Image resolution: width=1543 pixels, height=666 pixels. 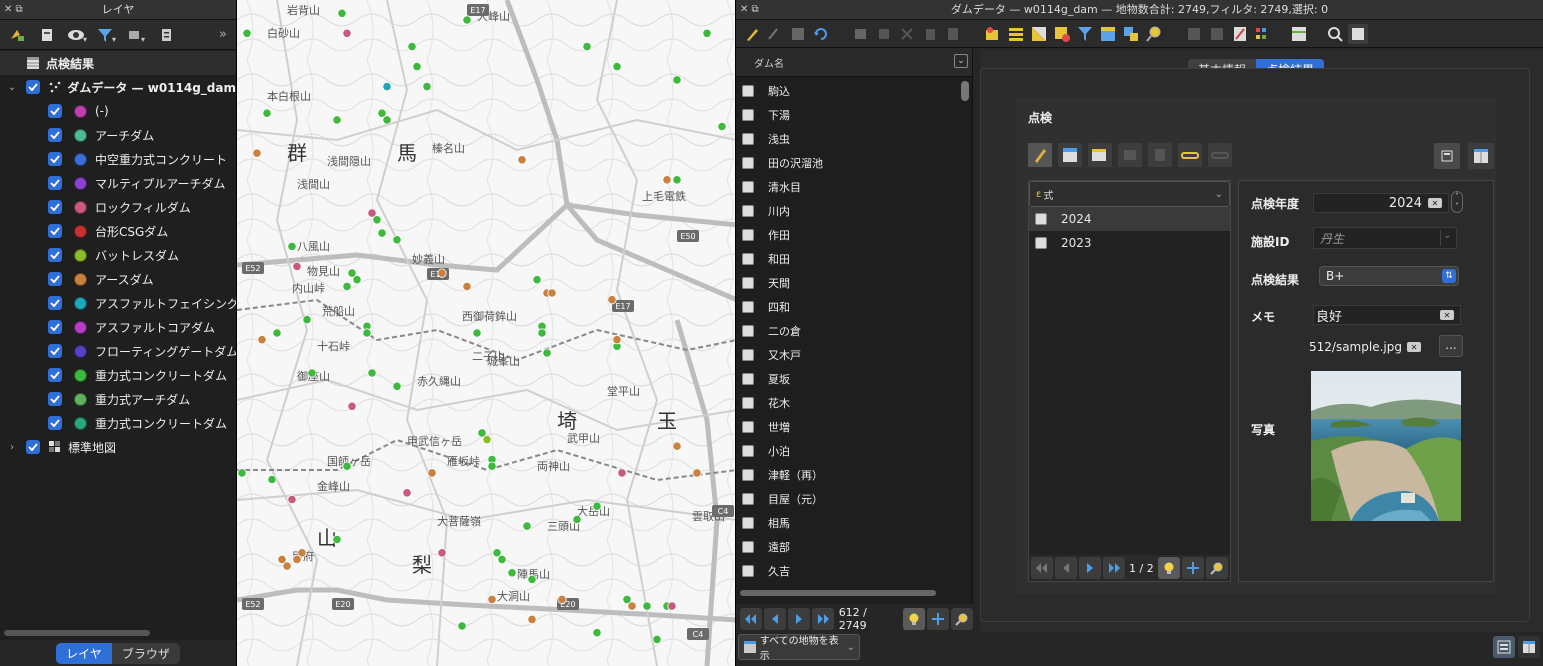 I want to click on inspection-result-select: B+ ⇅, so click(x=1389, y=276).